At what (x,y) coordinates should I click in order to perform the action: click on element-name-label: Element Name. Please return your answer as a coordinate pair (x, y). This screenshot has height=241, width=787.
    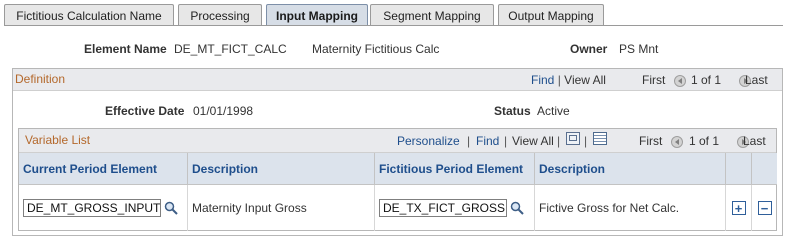
    Looking at the image, I should click on (125, 49).